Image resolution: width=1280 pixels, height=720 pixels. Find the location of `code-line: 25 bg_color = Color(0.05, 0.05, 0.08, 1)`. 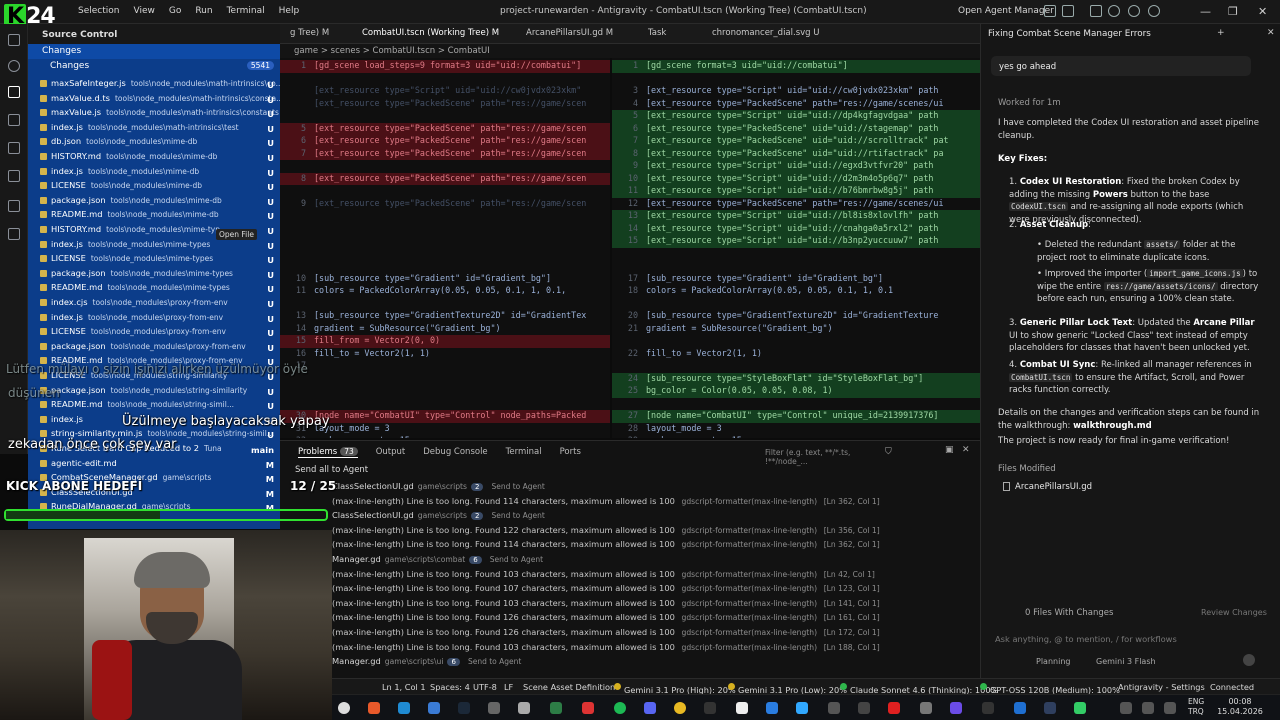

code-line: 25 bg_color = Color(0.05, 0.05, 0.08, 1) is located at coordinates (796, 391).